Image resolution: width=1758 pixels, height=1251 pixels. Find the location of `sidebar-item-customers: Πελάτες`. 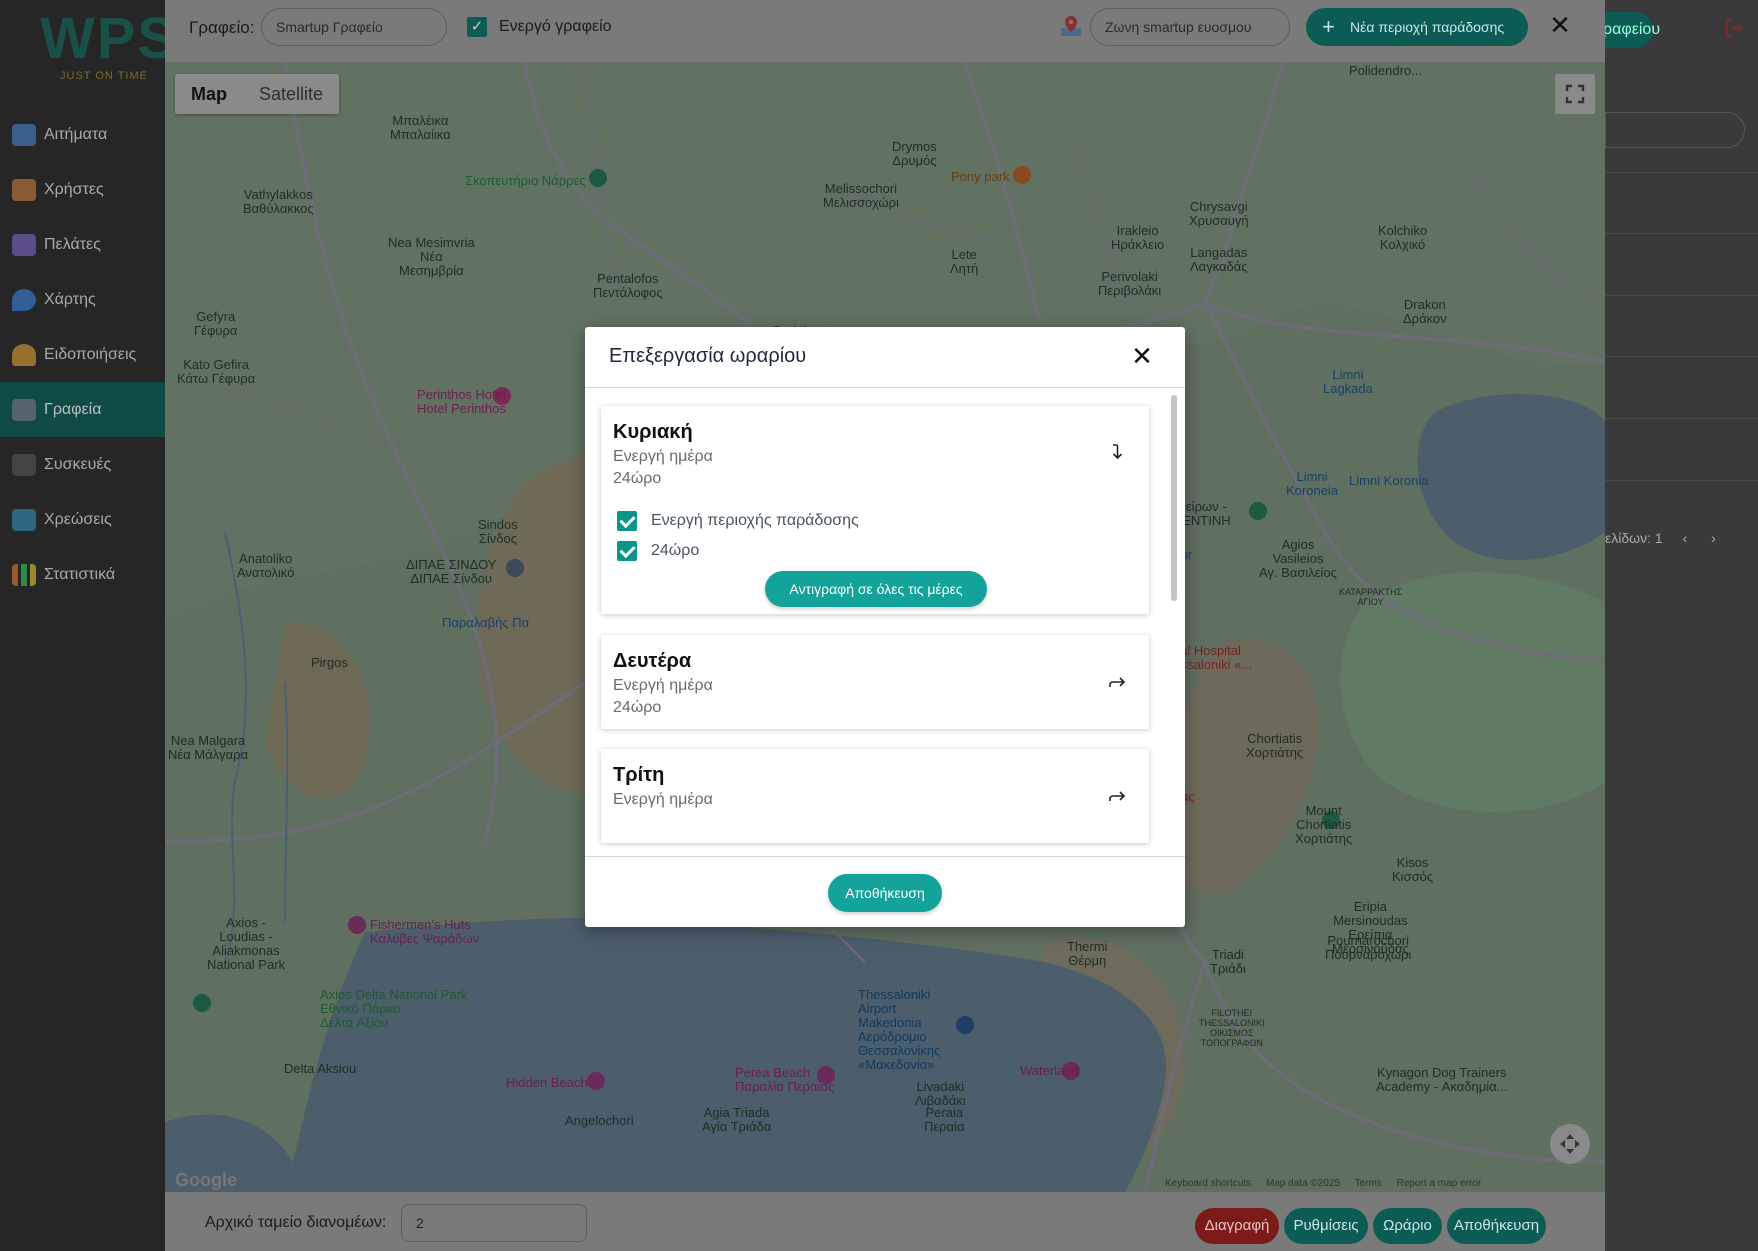

sidebar-item-customers: Πελάτες is located at coordinates (82, 244).